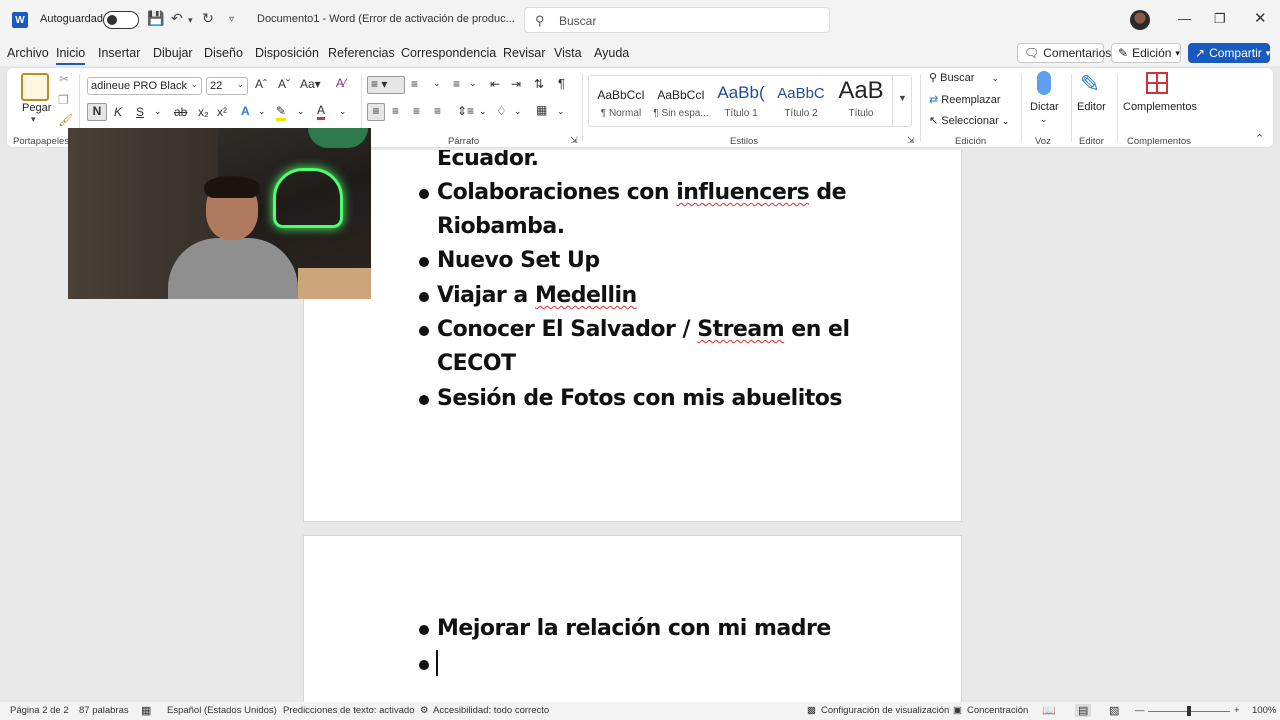 This screenshot has height=720, width=1280. I want to click on tab-archivo: Archivo, so click(28, 53).